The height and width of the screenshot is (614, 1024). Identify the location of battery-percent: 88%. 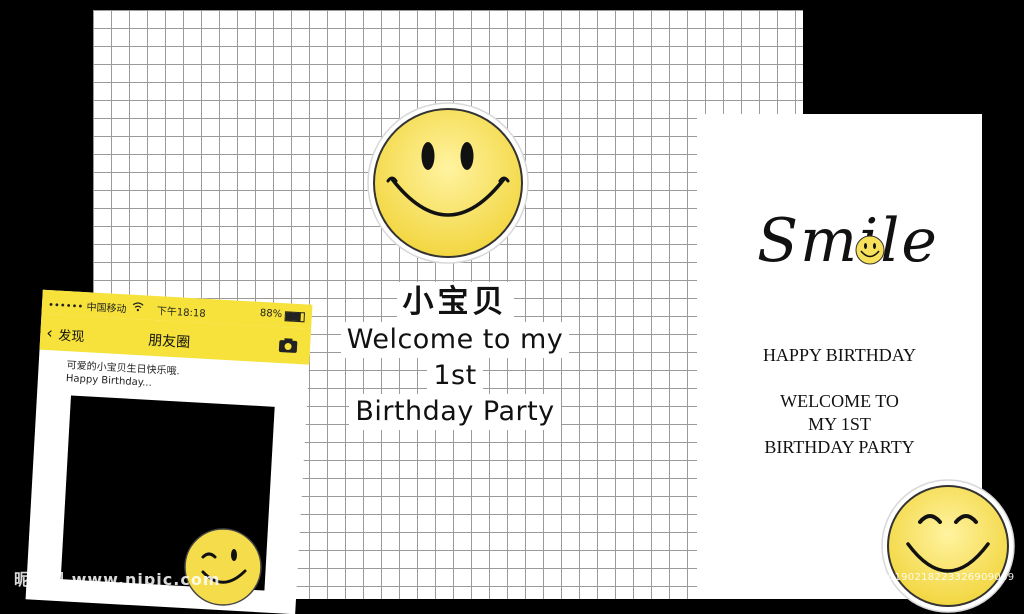
(271, 314).